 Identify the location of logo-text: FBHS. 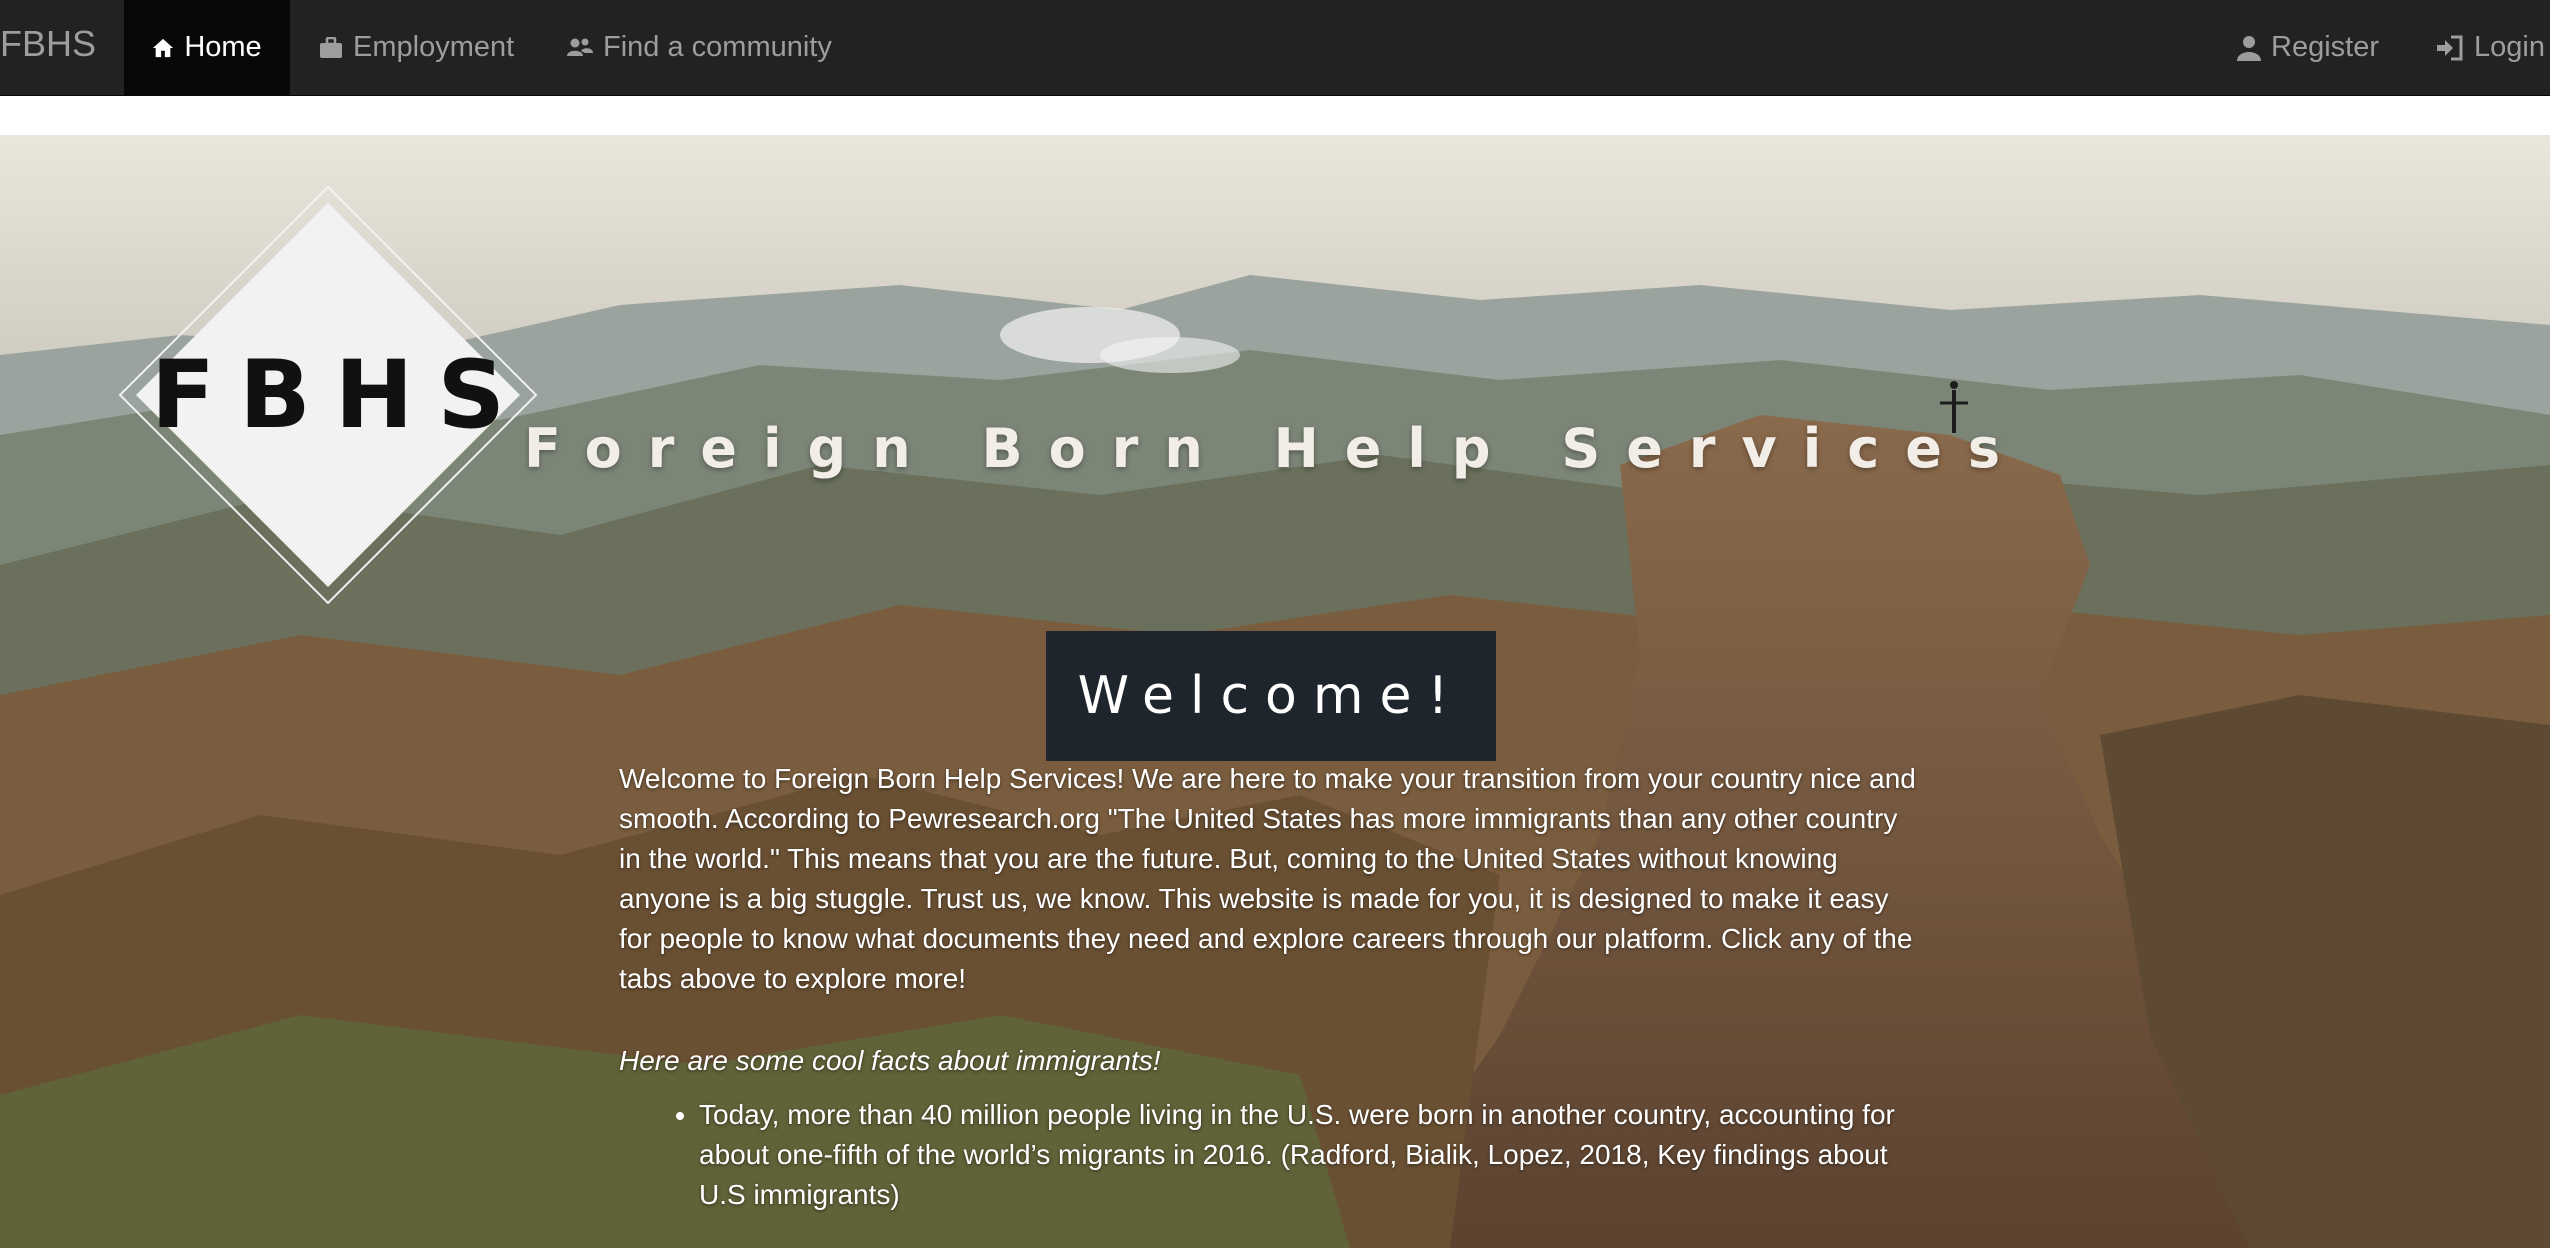
(340, 395).